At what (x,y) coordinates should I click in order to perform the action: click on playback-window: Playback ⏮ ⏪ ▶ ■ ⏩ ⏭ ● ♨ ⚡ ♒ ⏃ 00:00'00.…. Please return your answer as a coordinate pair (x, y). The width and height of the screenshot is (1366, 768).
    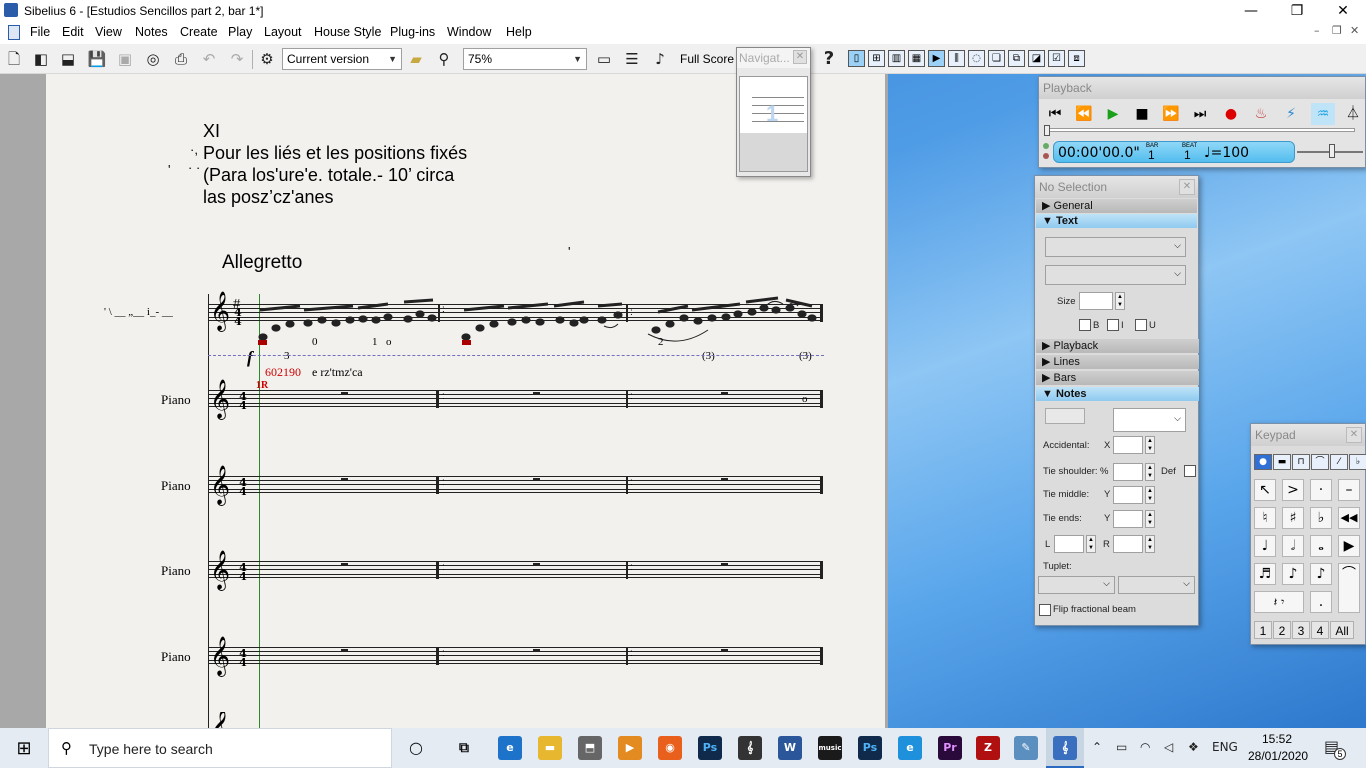
    Looking at the image, I should click on (1202, 122).